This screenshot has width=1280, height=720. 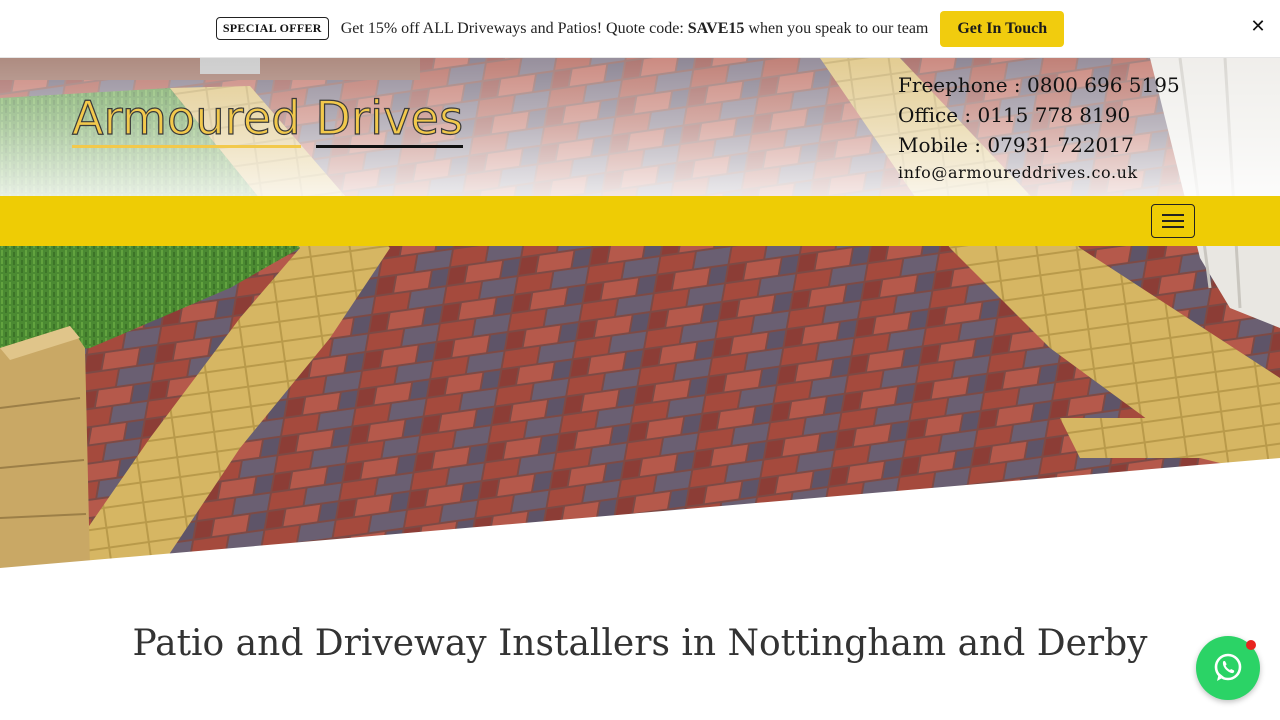 I want to click on hamburger-menu-icon, so click(x=1173, y=221).